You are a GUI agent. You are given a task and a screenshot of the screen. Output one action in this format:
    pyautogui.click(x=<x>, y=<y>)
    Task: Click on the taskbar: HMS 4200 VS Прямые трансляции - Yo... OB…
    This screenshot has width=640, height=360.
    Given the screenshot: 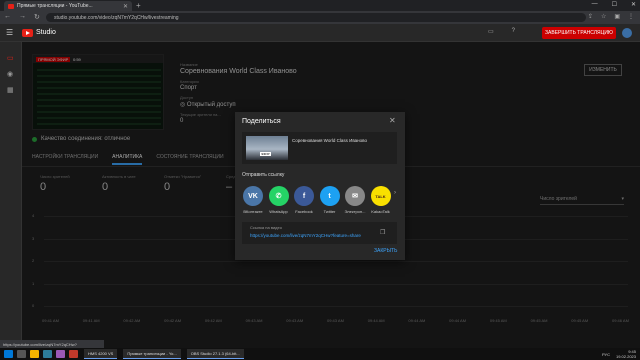 What is the action you would take?
    pyautogui.click(x=320, y=354)
    